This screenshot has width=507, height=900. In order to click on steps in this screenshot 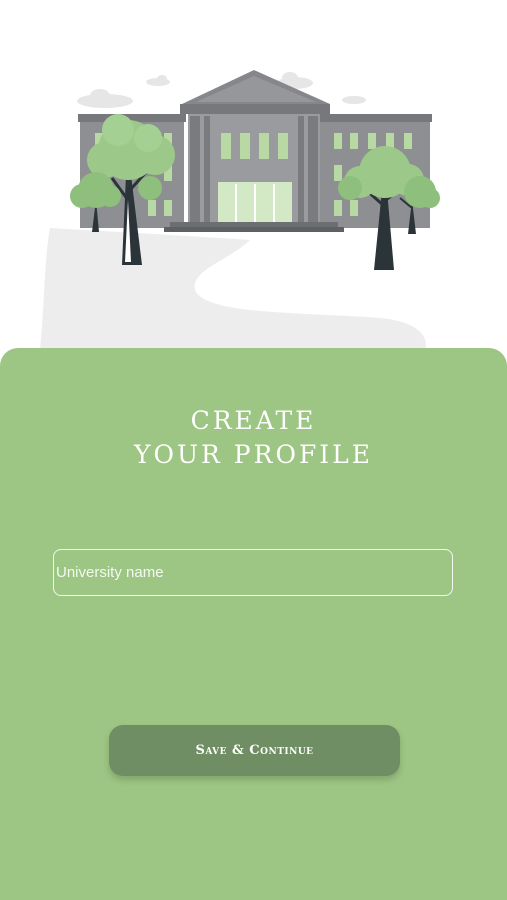, I will do `click(254, 224)`.